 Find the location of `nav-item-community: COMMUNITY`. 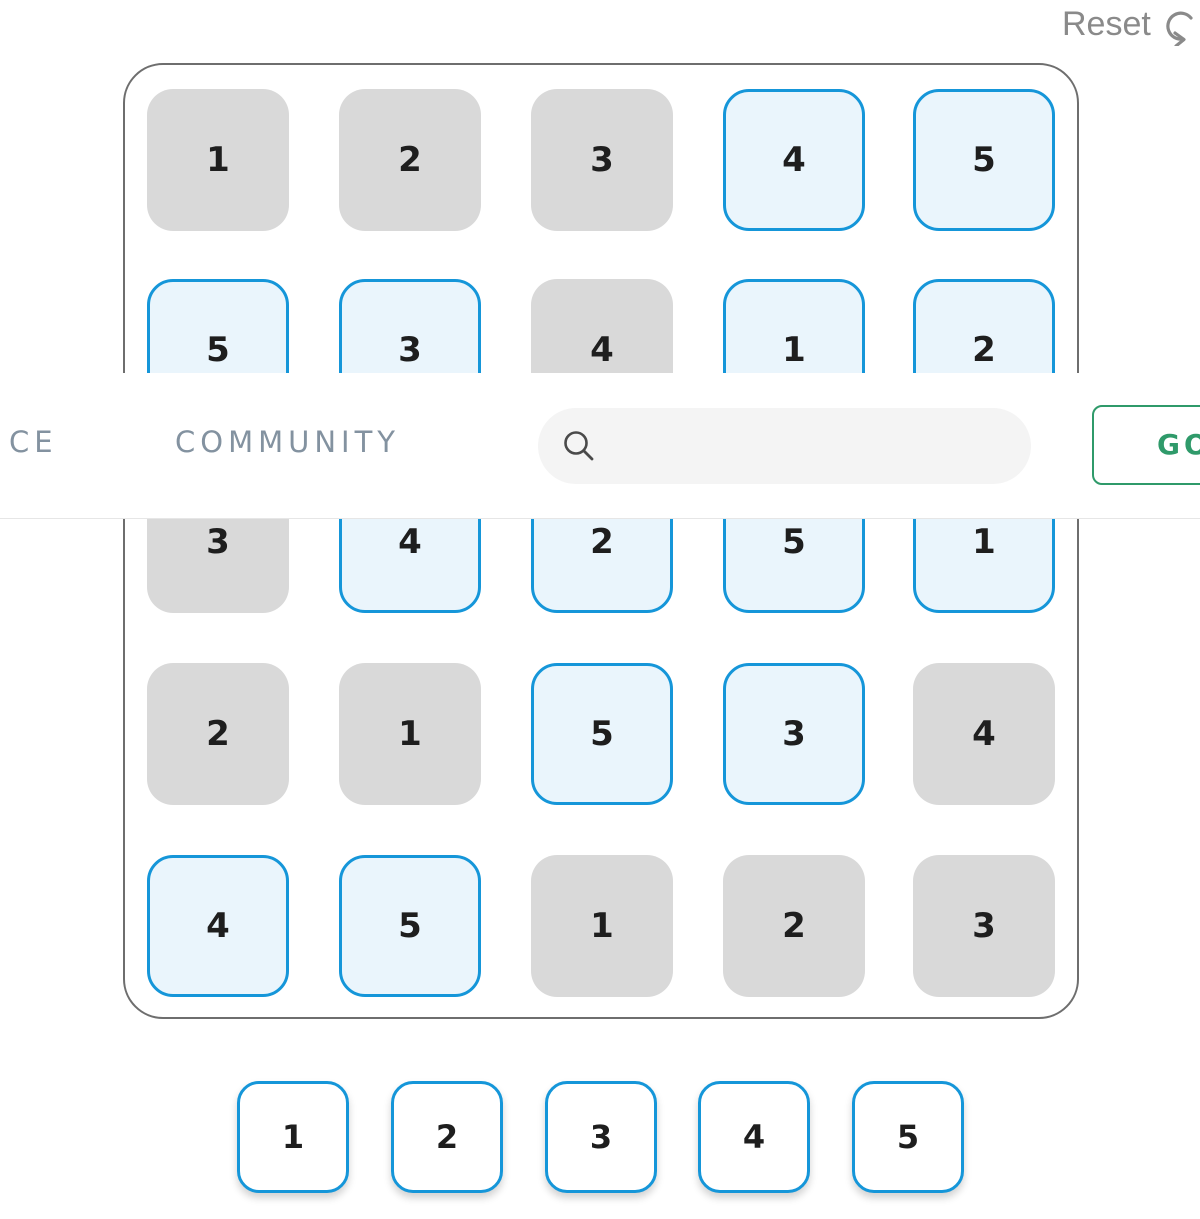

nav-item-community: COMMUNITY is located at coordinates (287, 442).